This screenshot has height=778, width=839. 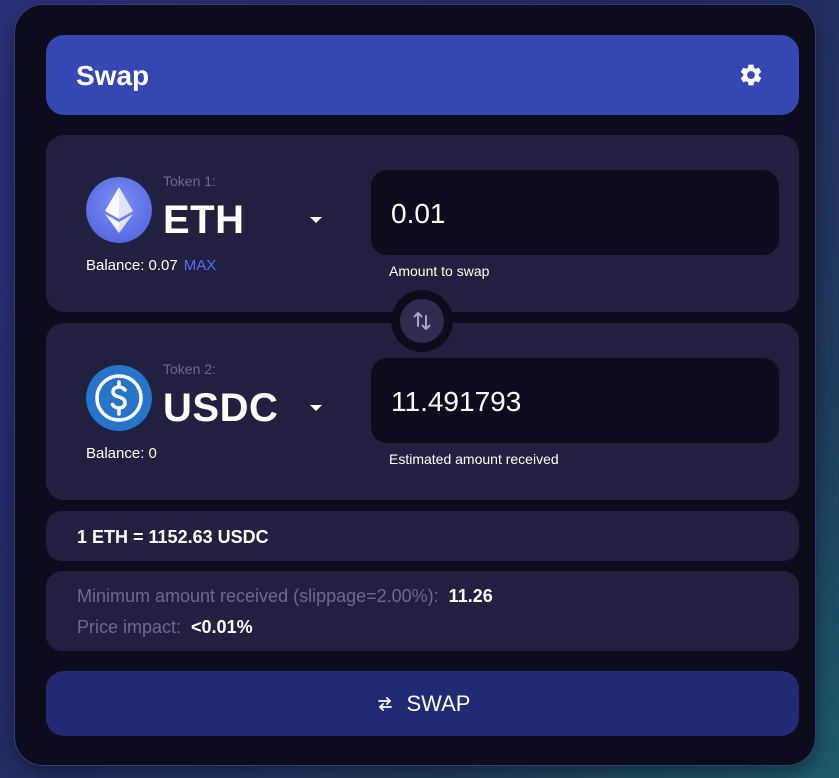 What do you see at coordinates (422, 75) in the screenshot?
I see `swap-header: Swap` at bounding box center [422, 75].